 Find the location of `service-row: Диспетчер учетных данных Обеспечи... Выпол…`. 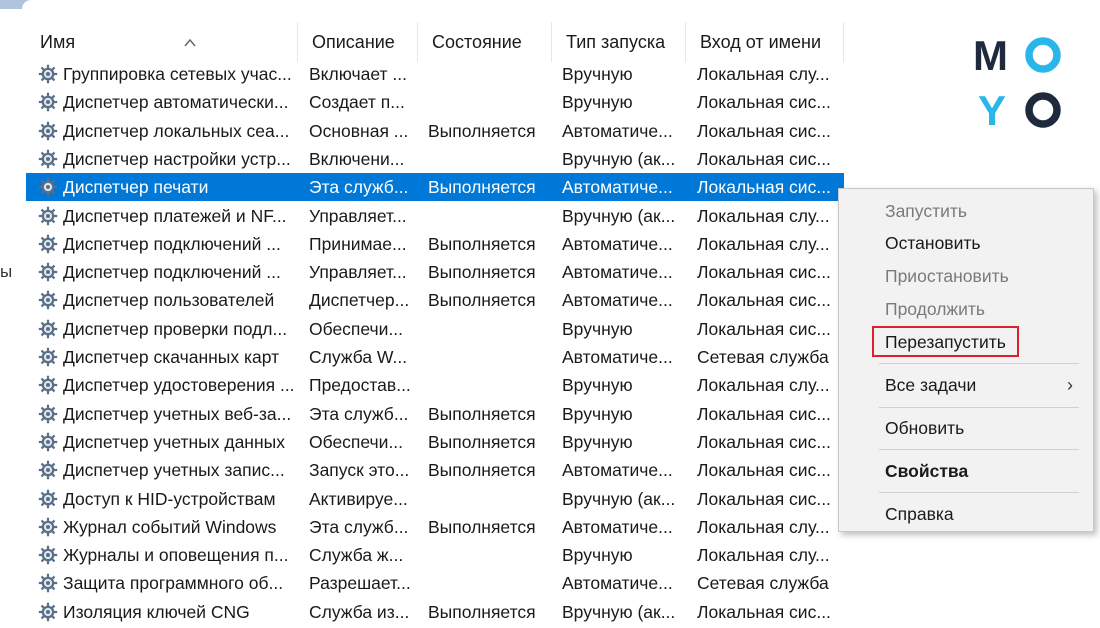

service-row: Диспетчер учетных данных Обеспечи... Выпол… is located at coordinates (435, 442).